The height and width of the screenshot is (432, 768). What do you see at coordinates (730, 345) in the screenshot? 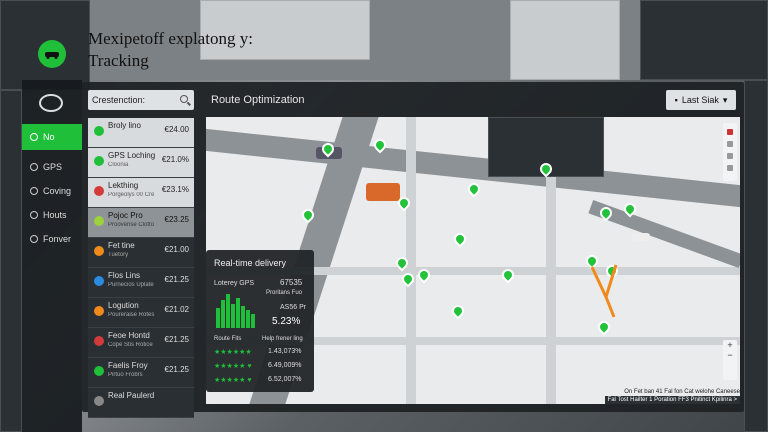
I see `zoom-in-icon: +` at bounding box center [730, 345].